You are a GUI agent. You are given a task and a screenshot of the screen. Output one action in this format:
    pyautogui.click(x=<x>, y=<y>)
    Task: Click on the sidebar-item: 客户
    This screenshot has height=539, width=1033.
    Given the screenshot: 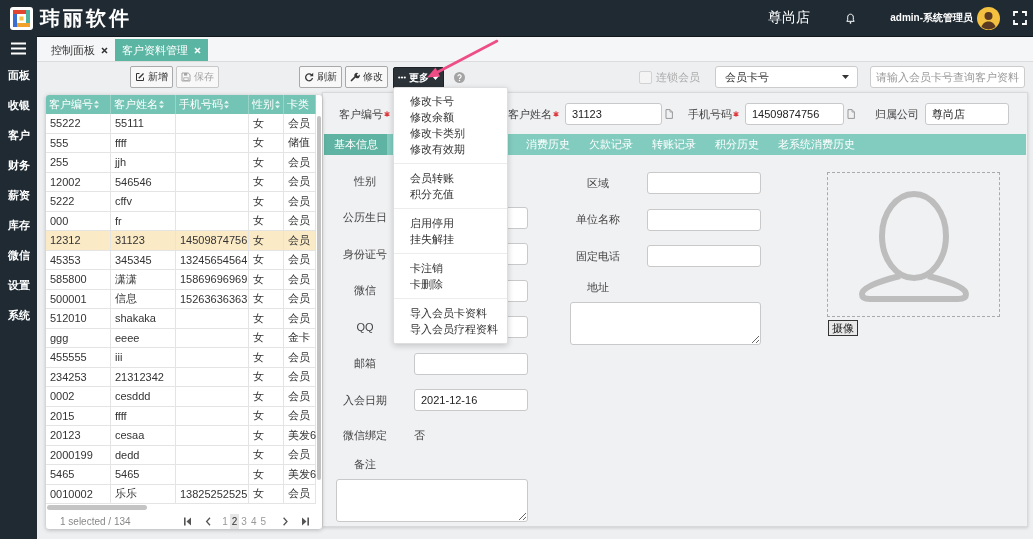 What is the action you would take?
    pyautogui.click(x=18, y=135)
    